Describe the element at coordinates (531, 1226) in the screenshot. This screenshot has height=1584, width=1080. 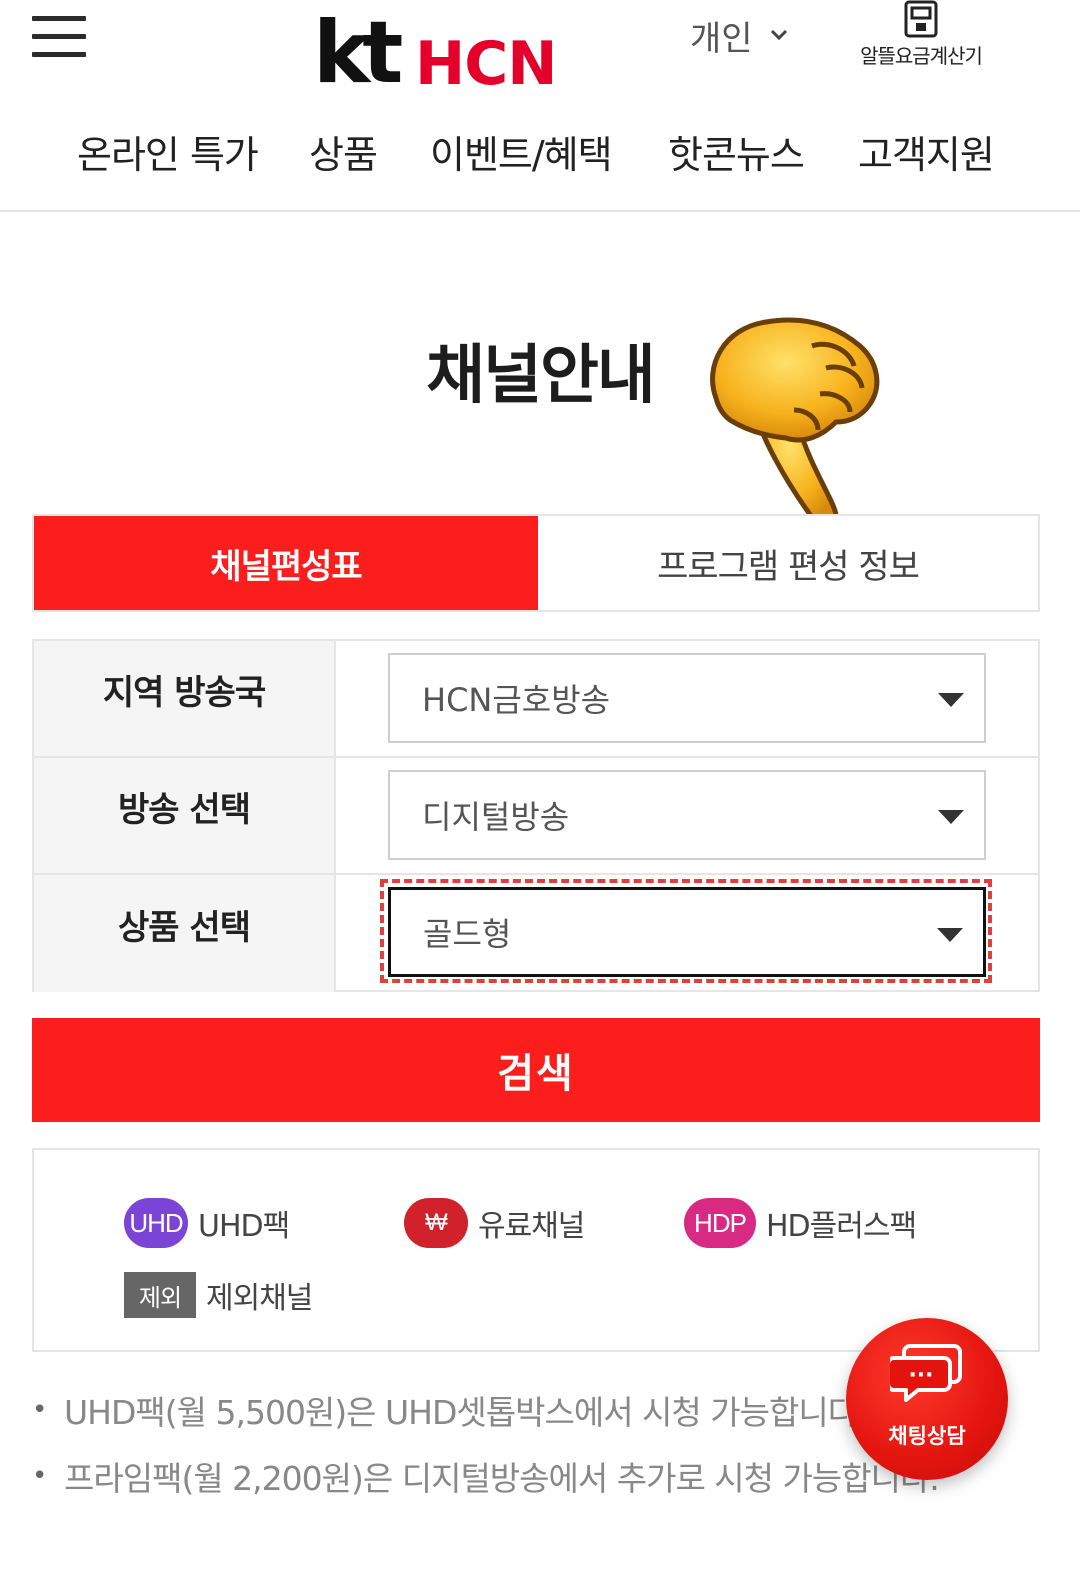
I see `legend-label: 유료채널` at that location.